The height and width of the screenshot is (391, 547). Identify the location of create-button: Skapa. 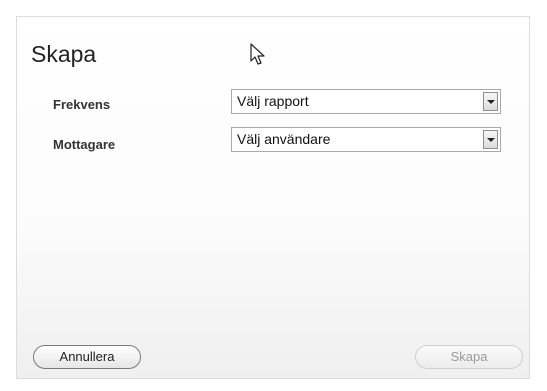
(469, 357).